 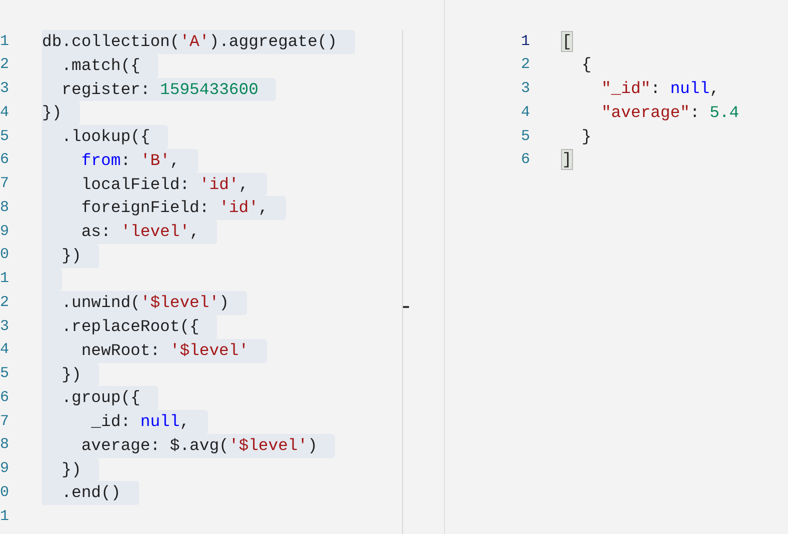 I want to click on code-line: "average": 5.4, so click(x=670, y=113).